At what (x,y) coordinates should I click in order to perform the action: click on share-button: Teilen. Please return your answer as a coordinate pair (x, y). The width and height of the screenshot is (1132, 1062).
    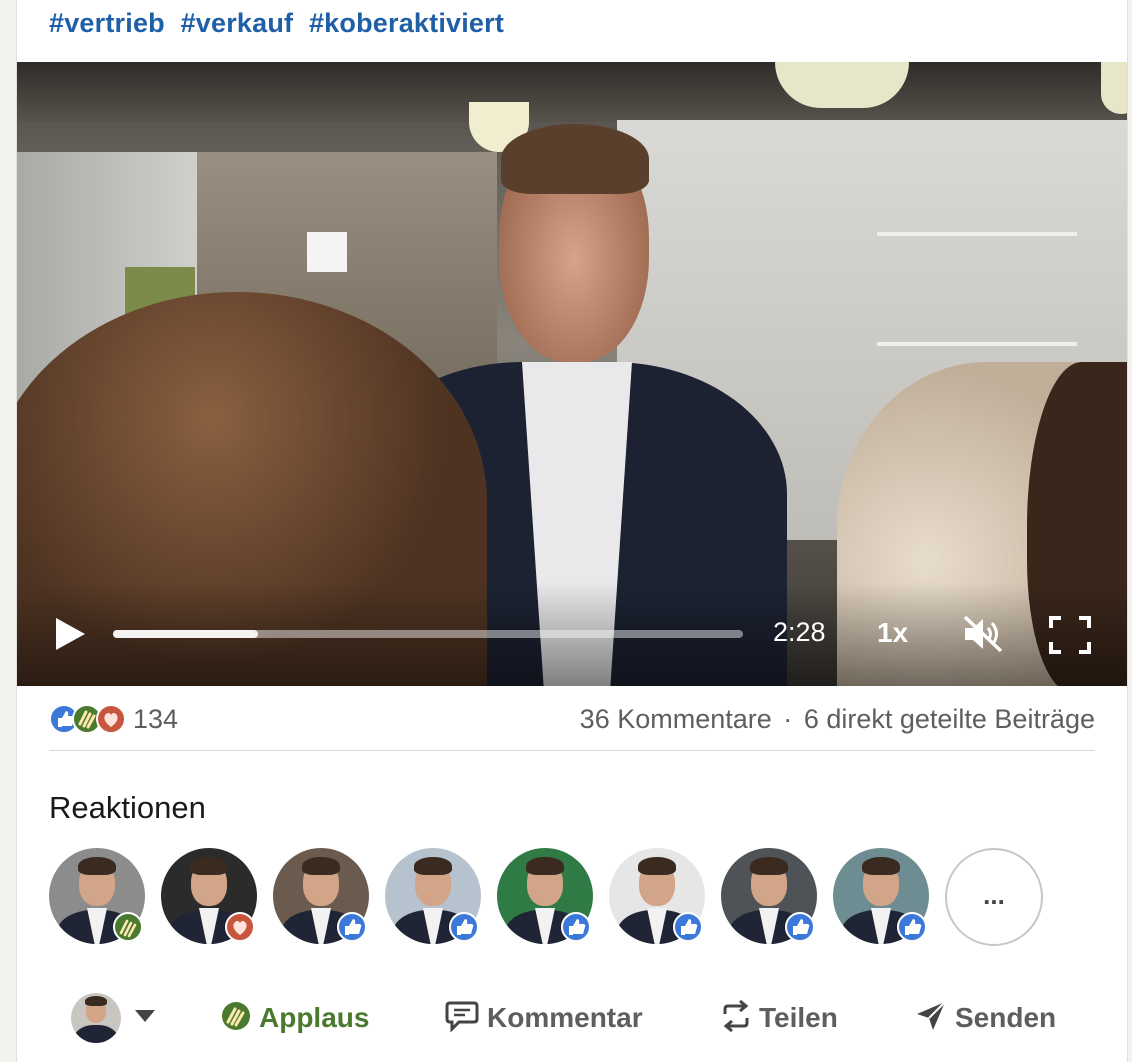
    Looking at the image, I should click on (779, 1018).